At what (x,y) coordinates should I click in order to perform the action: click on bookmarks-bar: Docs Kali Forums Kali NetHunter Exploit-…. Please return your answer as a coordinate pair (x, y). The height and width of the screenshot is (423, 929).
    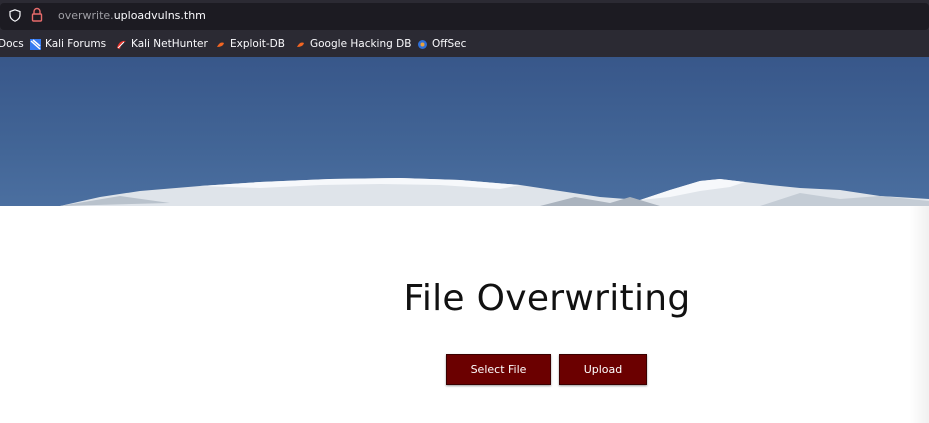
    Looking at the image, I should click on (464, 45).